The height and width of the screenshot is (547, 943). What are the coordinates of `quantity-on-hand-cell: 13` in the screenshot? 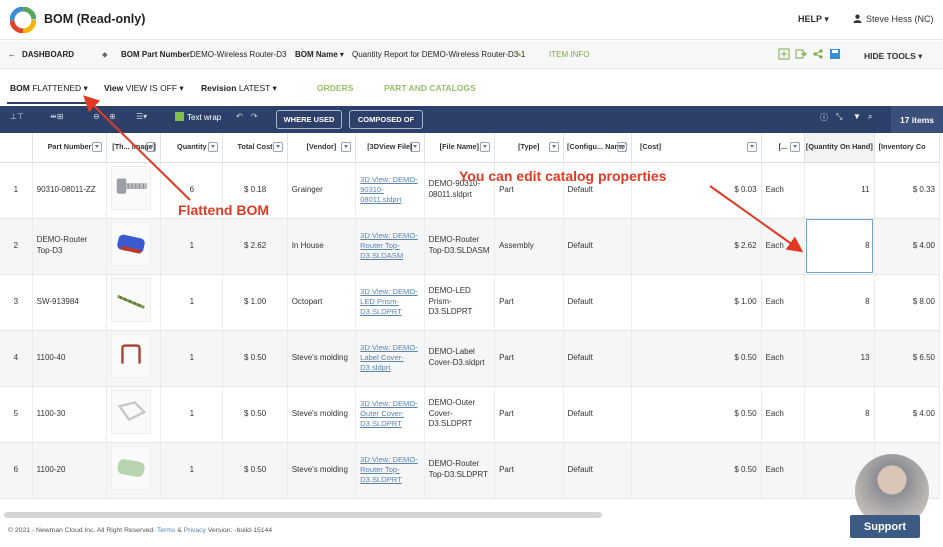 It's located at (839, 358).